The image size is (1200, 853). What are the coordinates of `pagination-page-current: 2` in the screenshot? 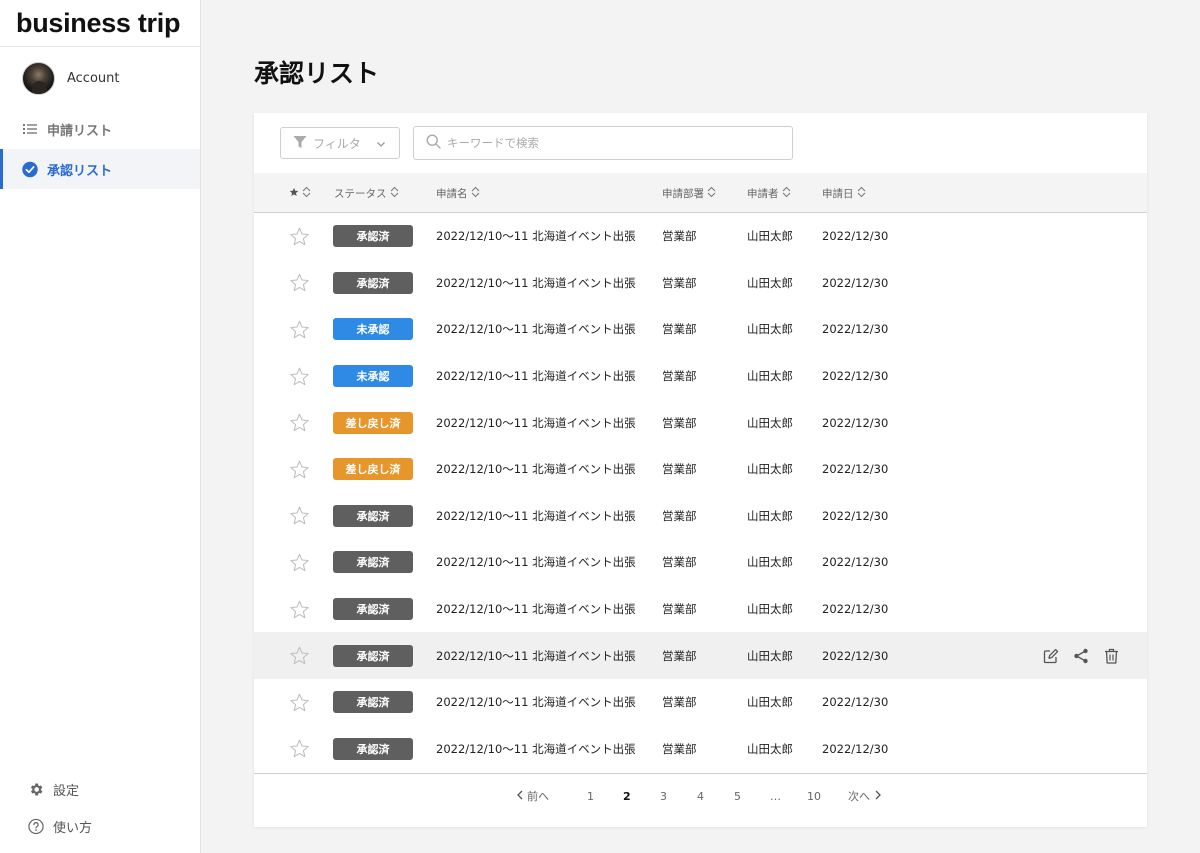 It's located at (627, 796).